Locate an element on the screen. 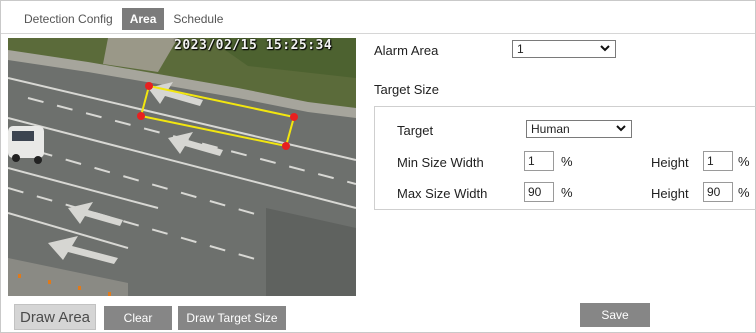 The height and width of the screenshot is (333, 756). draw-target-size-button: Draw Target Size is located at coordinates (232, 318).